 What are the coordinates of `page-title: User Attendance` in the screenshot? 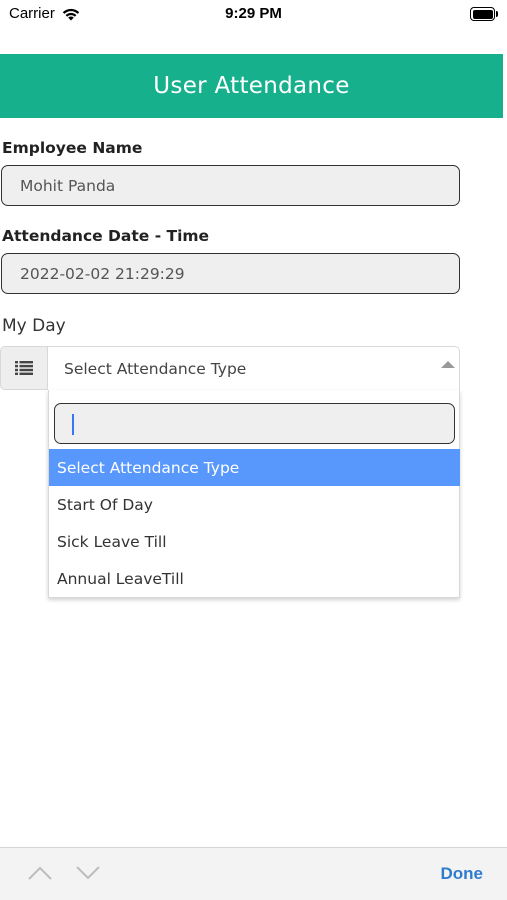 It's located at (251, 86).